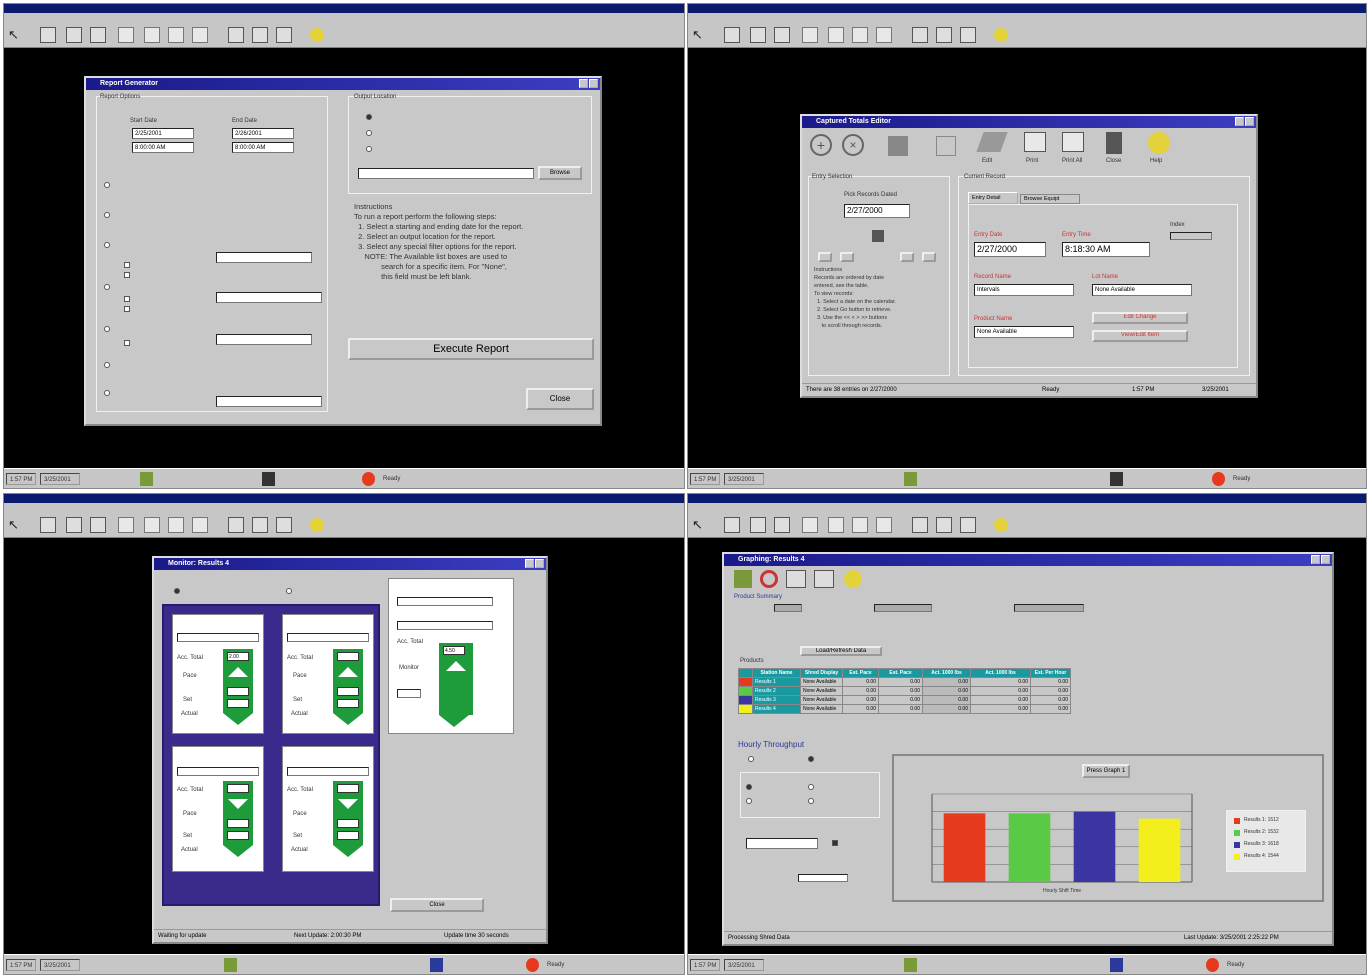 The height and width of the screenshot is (977, 1369). I want to click on sort-radio, so click(289, 591).